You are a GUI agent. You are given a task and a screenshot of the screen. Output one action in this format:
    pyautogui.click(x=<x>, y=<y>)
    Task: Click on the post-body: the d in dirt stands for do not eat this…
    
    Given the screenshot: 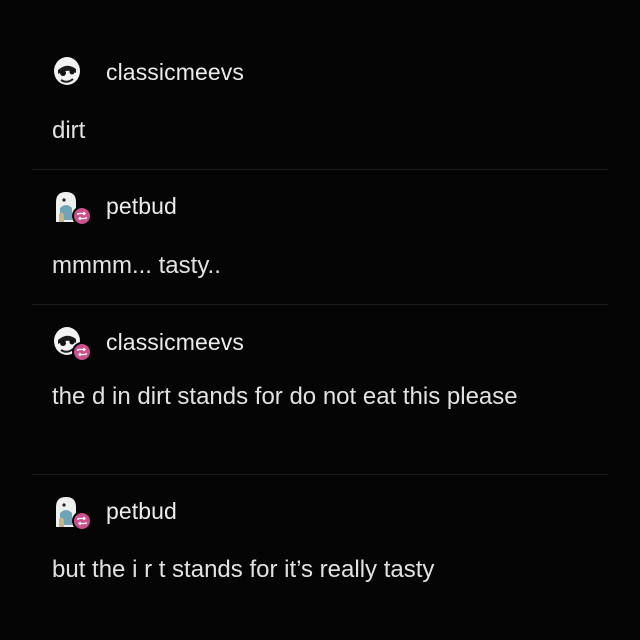 What is the action you would take?
    pyautogui.click(x=285, y=396)
    